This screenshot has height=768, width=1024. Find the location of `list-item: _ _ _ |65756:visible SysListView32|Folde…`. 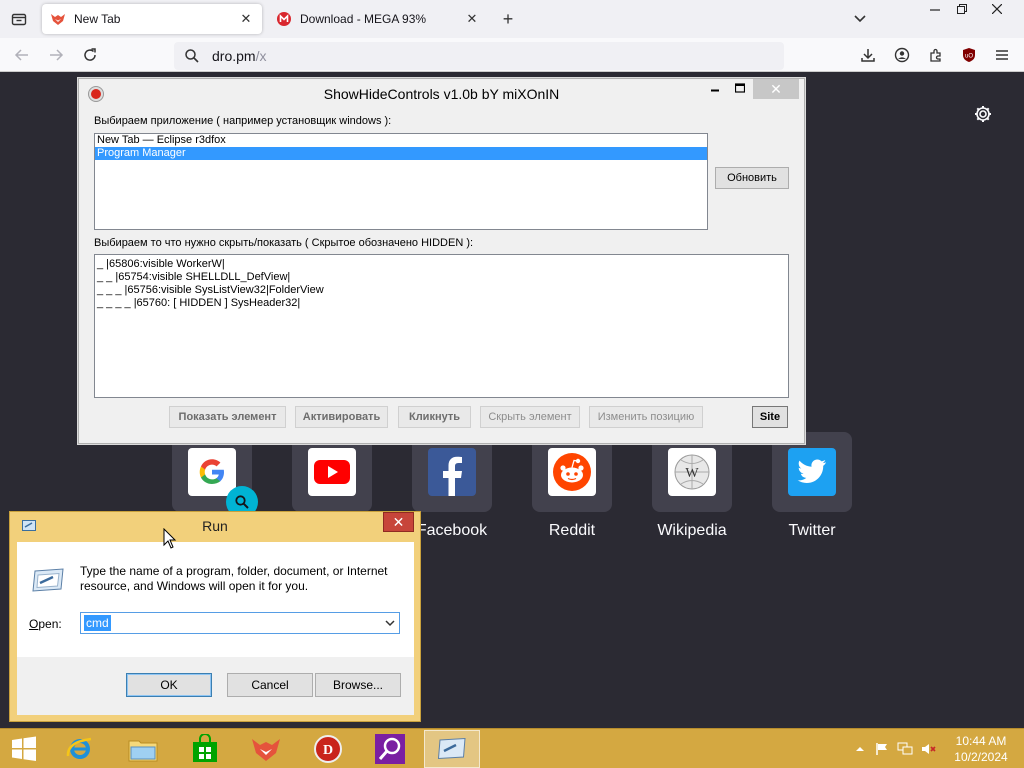

list-item: _ _ _ |65756:visible SysListView32|Folde… is located at coordinates (441, 290).